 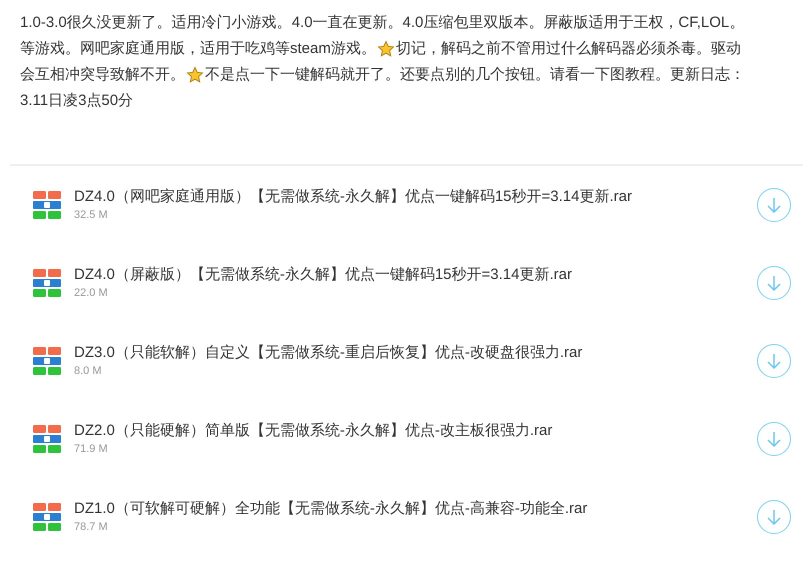 I want to click on file-name: DZ1.0（可软解可硬解）全功能【无需做系统-永久解】优点-高兼容-功能全.rar, so click(x=415, y=509).